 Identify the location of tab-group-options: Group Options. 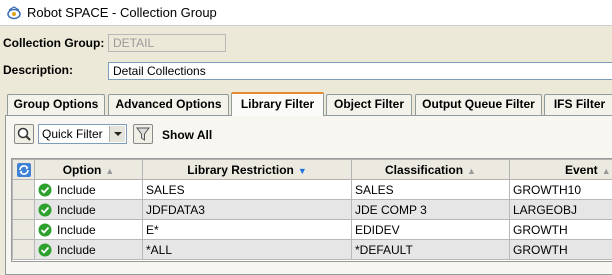
(56, 104).